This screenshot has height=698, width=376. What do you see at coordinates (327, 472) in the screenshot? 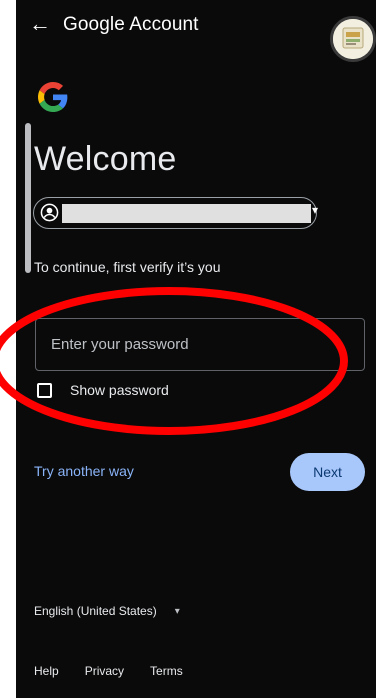
I see `next-button: Next` at bounding box center [327, 472].